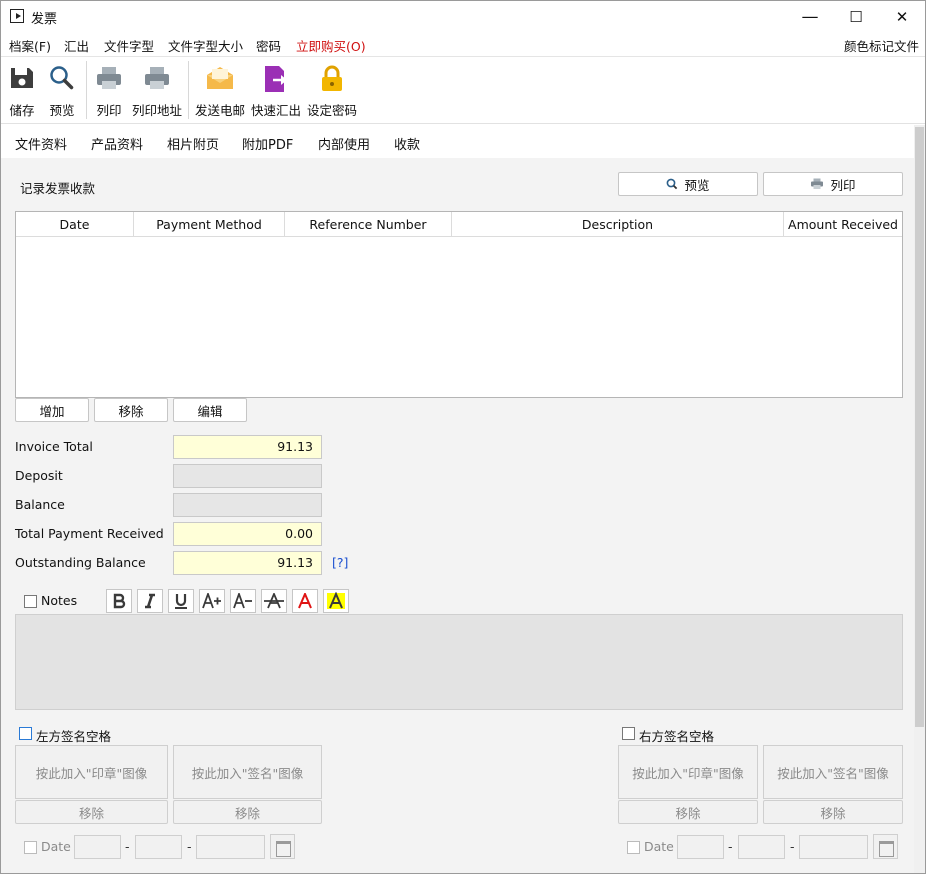 Image resolution: width=926 pixels, height=874 pixels. Describe the element at coordinates (628, 733) in the screenshot. I see `right-signature-checkbox` at that location.